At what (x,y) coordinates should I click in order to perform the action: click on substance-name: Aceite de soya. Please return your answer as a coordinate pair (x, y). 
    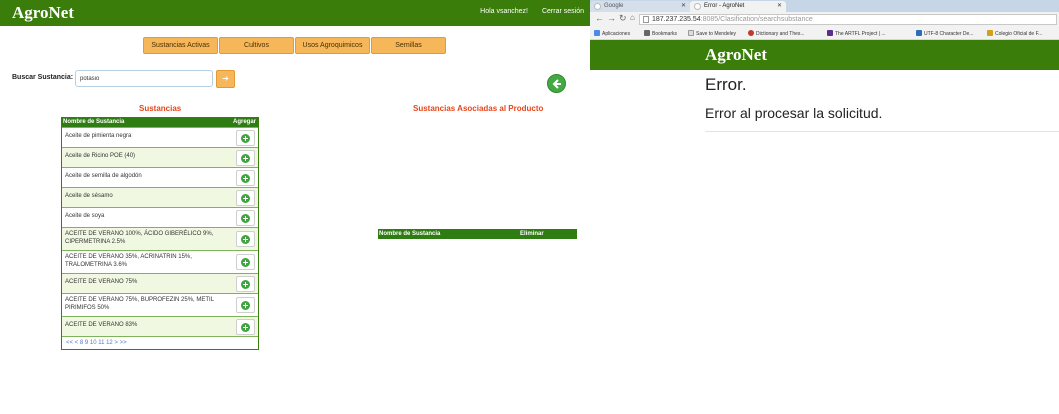
    Looking at the image, I should click on (85, 216).